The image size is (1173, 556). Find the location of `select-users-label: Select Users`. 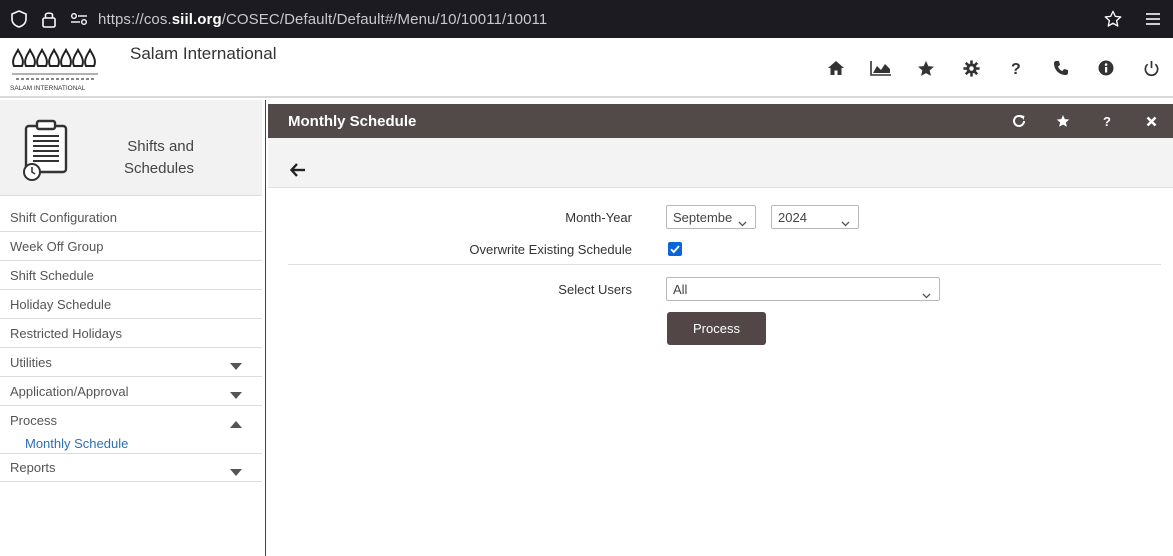

select-users-label: Select Users is located at coordinates (595, 289).